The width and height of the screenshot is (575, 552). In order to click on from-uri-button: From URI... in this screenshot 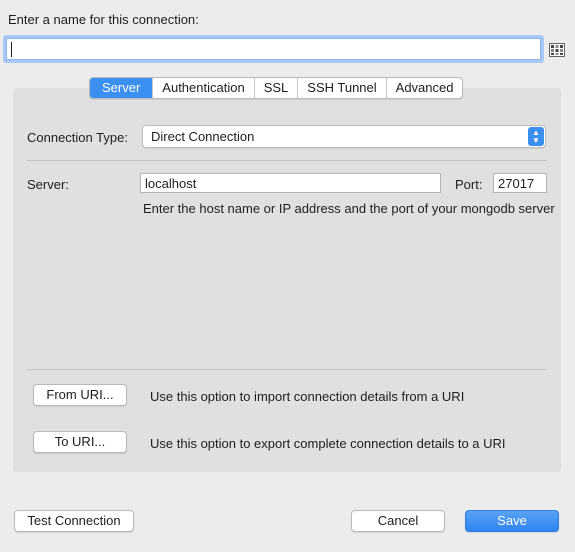, I will do `click(80, 395)`.